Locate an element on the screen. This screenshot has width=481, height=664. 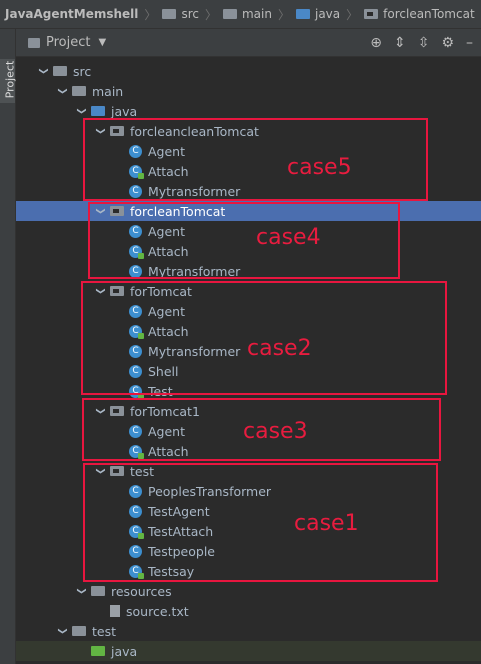
project-toolbar: Project ▼ ⊕ ⇕ ⇳ ⚙ – is located at coordinates (248, 43).